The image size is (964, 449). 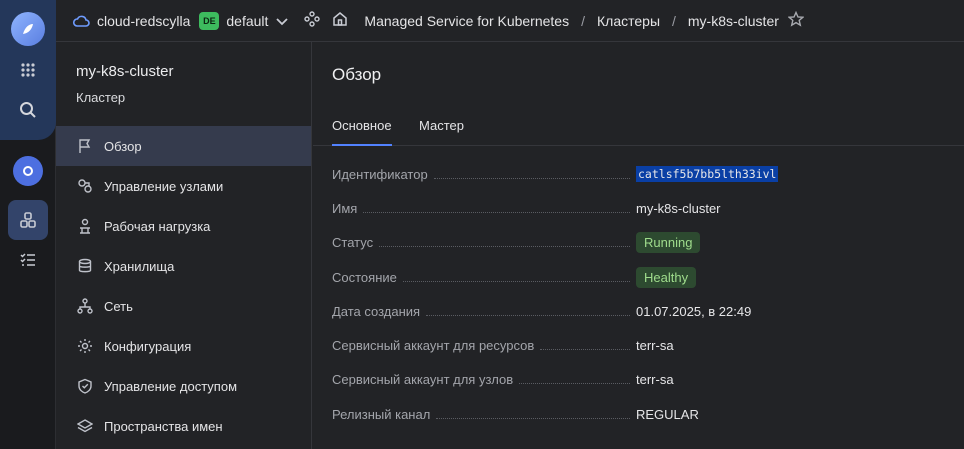 I want to click on sidebar-item-namespaces: Пространства имен, so click(x=183, y=426).